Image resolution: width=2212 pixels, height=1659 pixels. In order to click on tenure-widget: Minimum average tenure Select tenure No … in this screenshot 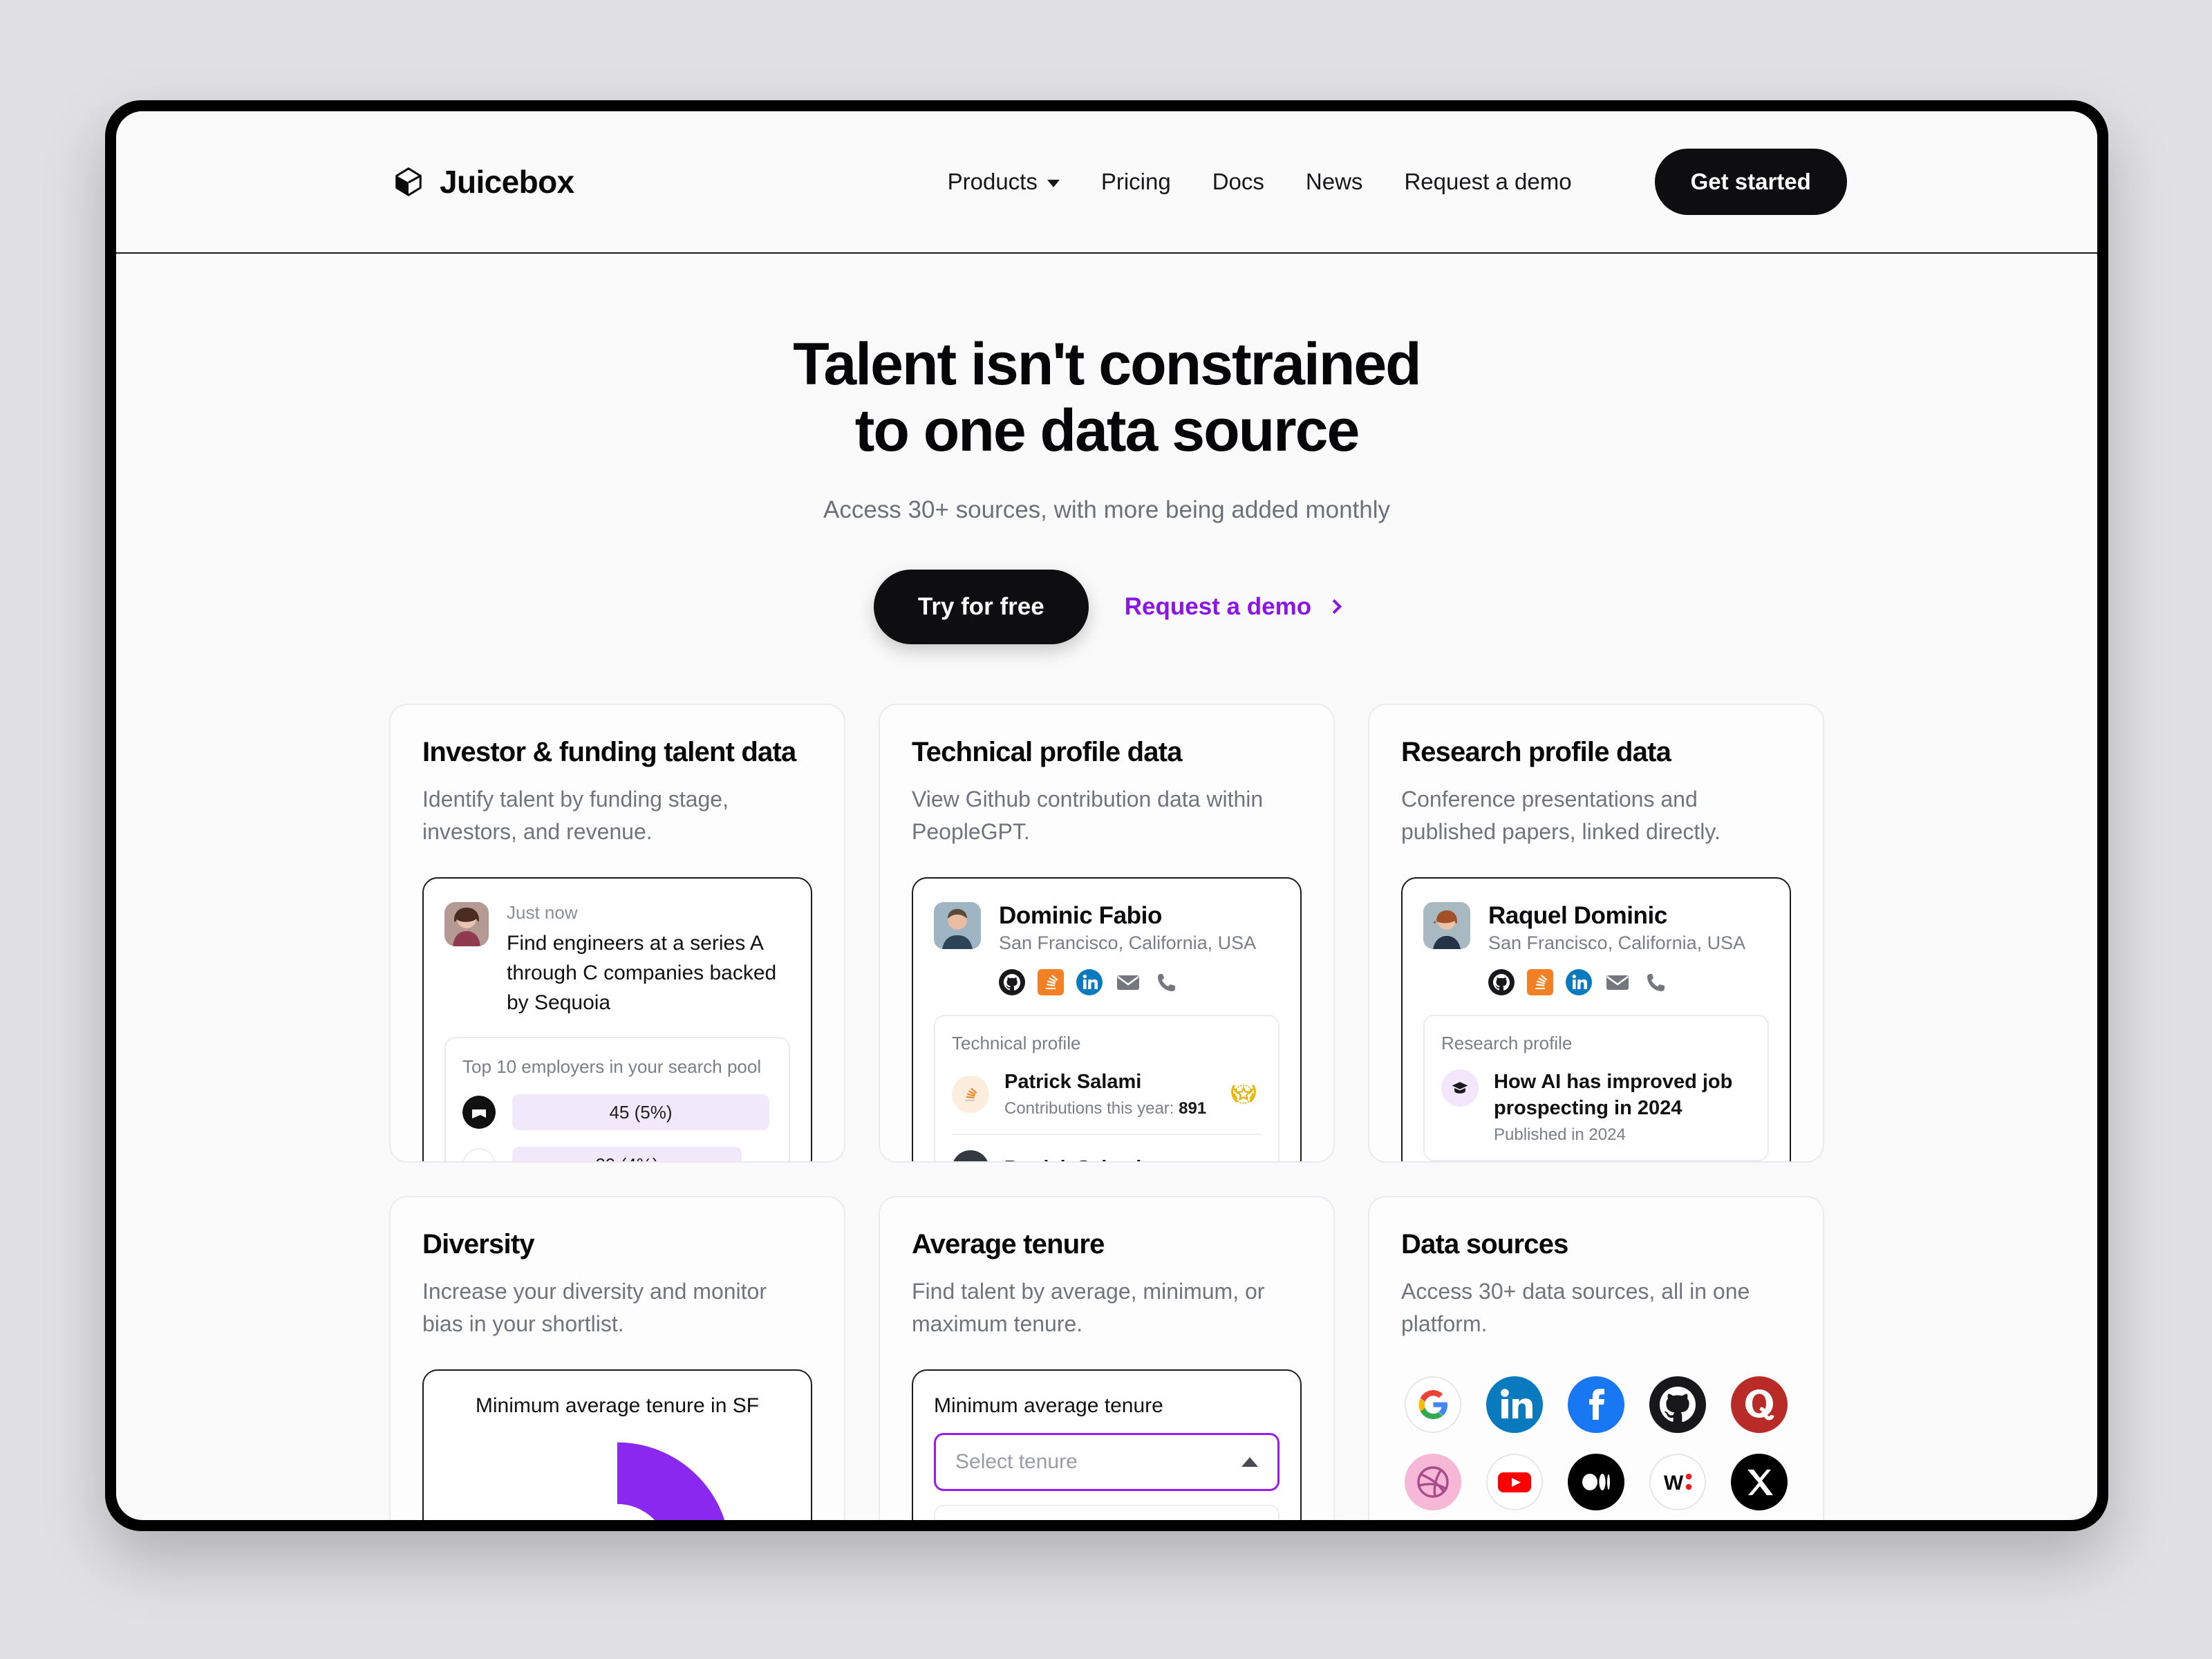, I will do `click(1107, 1445)`.